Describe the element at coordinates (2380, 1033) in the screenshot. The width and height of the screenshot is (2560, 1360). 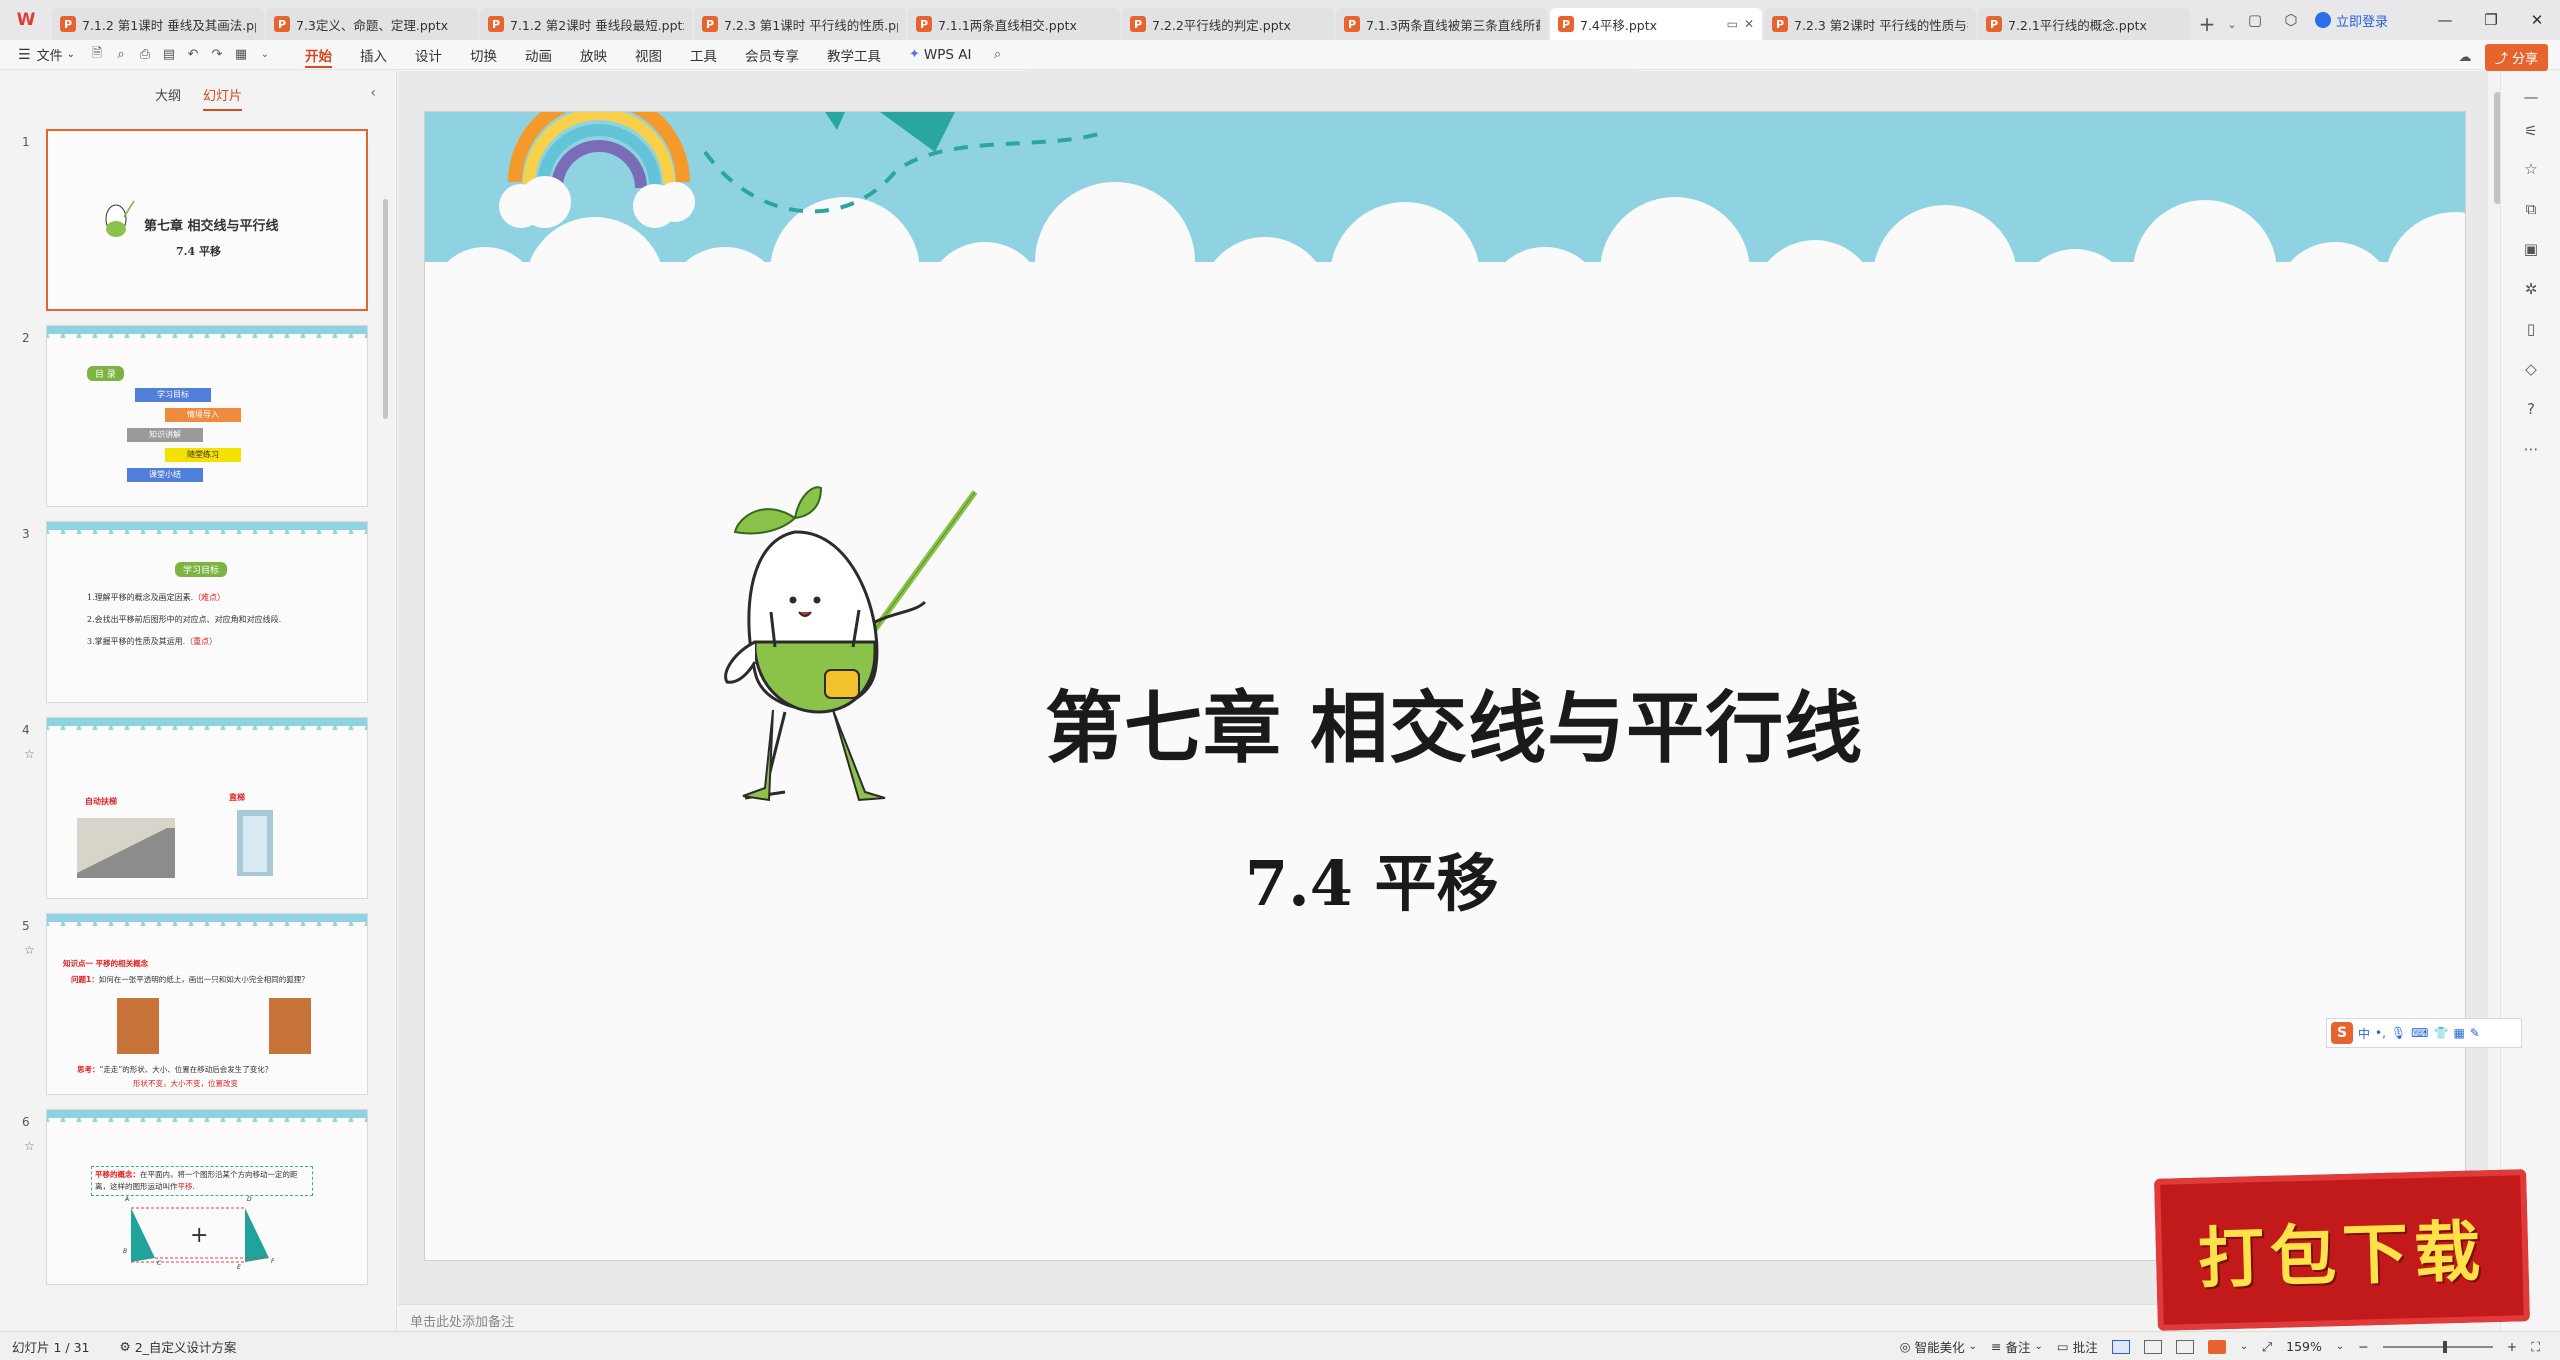
I see `punctuation-icon: •,` at that location.